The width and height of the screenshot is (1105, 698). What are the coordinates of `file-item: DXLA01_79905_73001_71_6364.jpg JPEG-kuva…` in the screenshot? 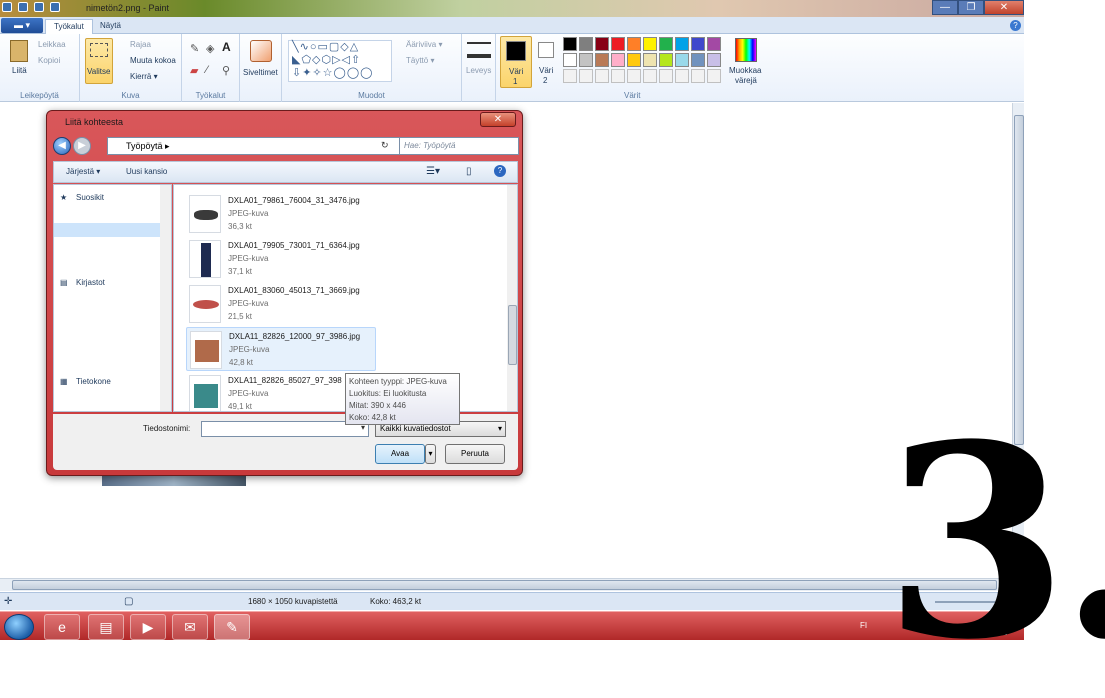 It's located at (281, 259).